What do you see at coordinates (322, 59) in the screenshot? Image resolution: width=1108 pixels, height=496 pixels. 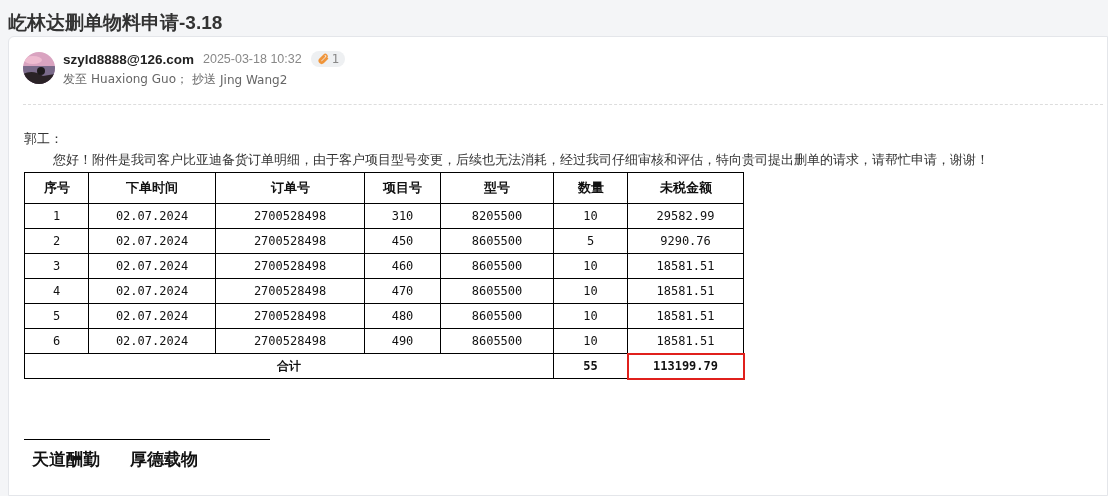 I see `paperclip-icon` at bounding box center [322, 59].